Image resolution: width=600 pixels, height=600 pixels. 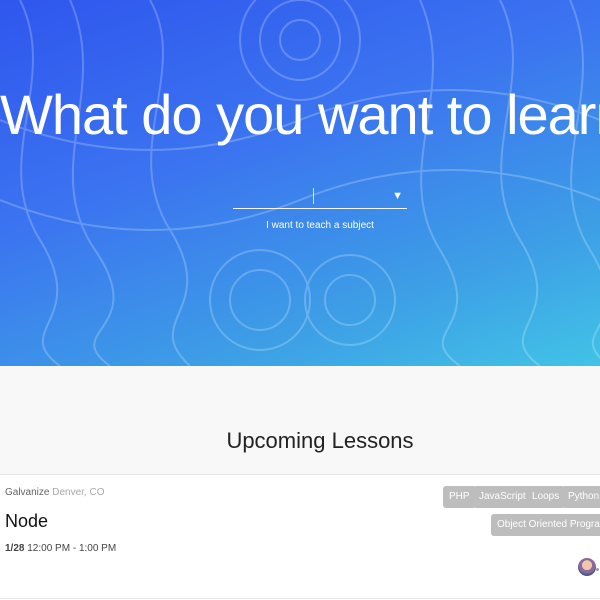 I want to click on bottom-divider, so click(x=300, y=598).